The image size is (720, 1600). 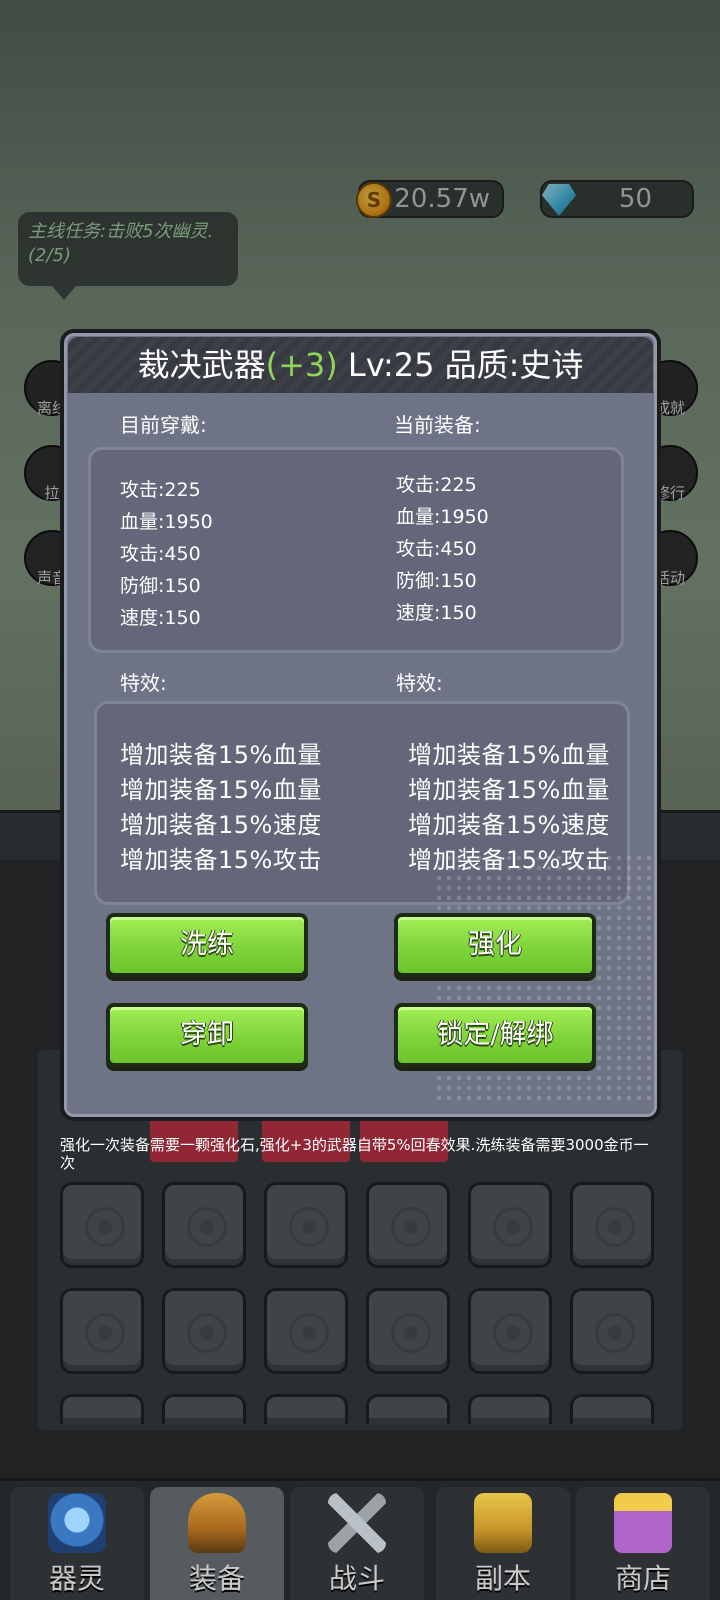 What do you see at coordinates (502, 1578) in the screenshot?
I see `nav-label: 副本` at bounding box center [502, 1578].